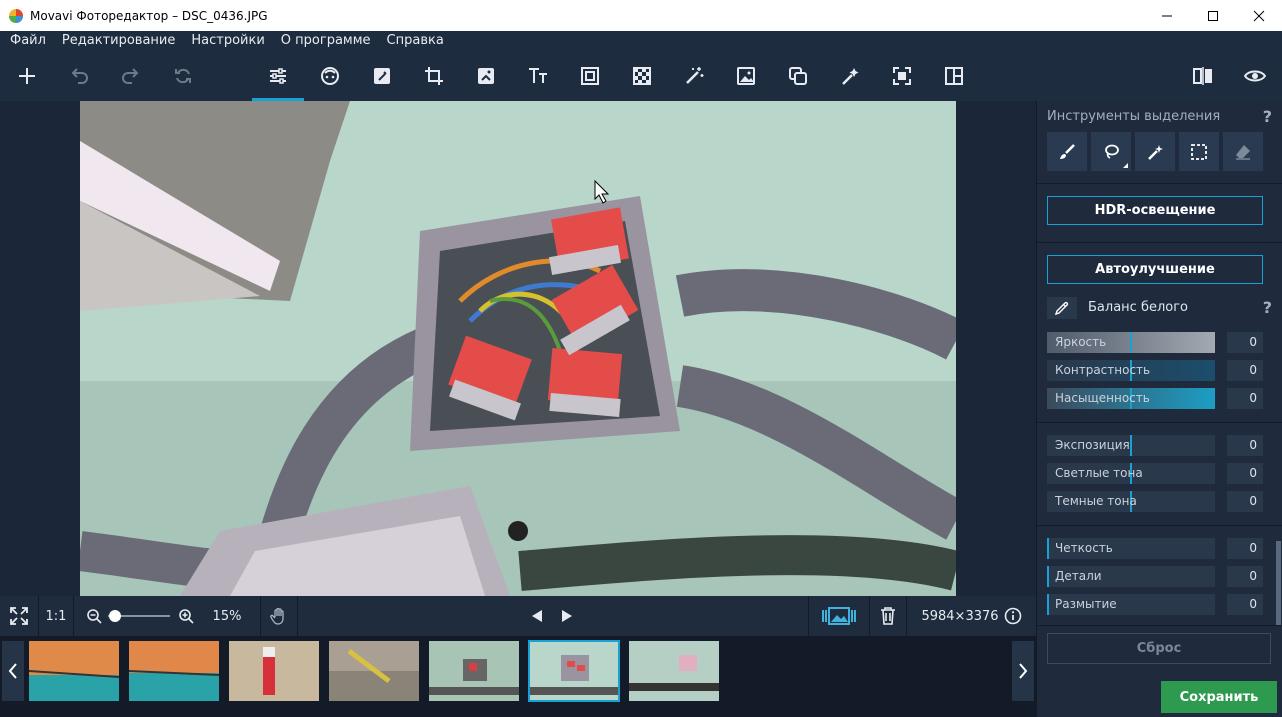  What do you see at coordinates (1131, 501) in the screenshot?
I see `shadows-slider: Темные тона` at bounding box center [1131, 501].